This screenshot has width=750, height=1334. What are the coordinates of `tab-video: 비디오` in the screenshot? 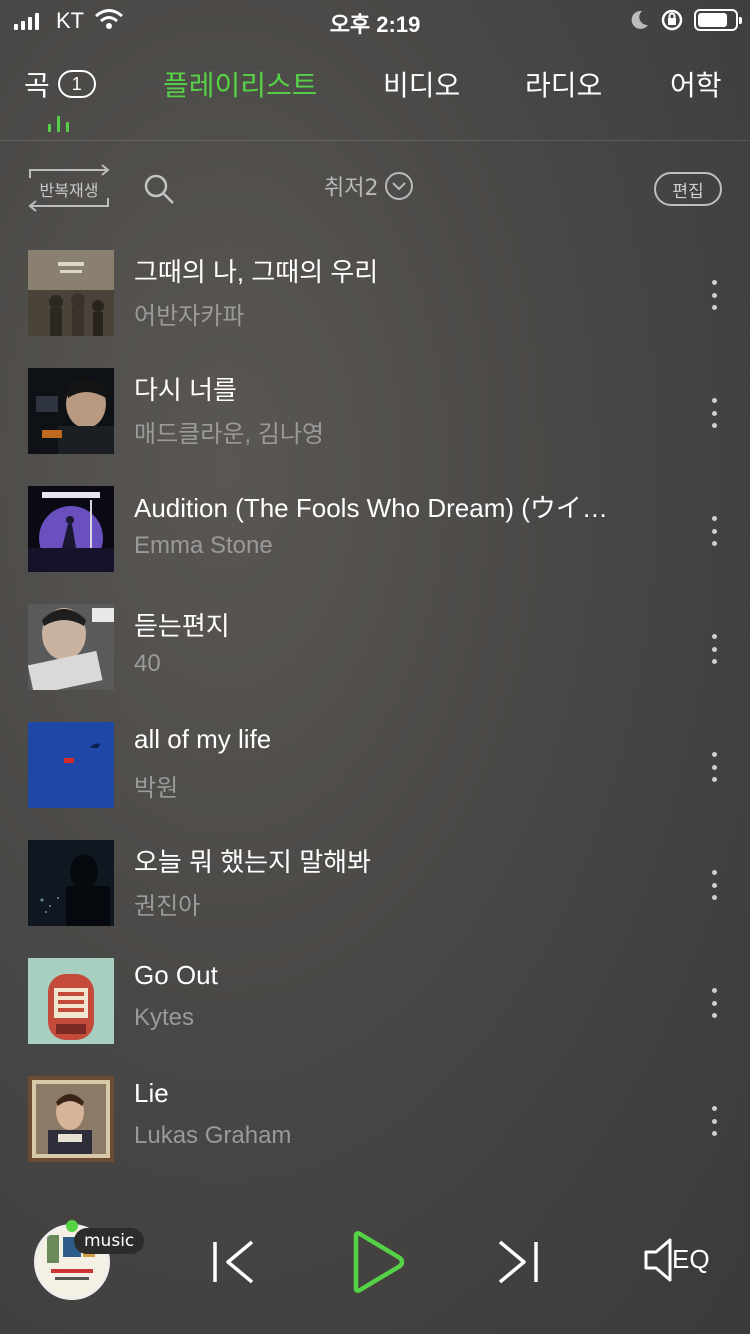 It's located at (421, 84).